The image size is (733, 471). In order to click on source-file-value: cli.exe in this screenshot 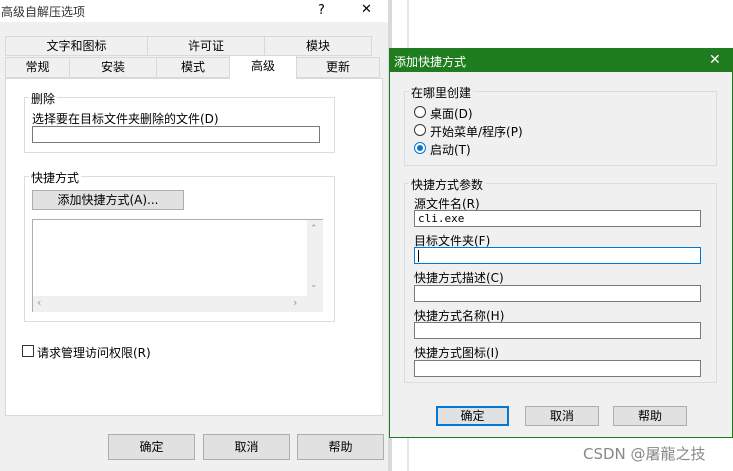, I will do `click(441, 218)`.